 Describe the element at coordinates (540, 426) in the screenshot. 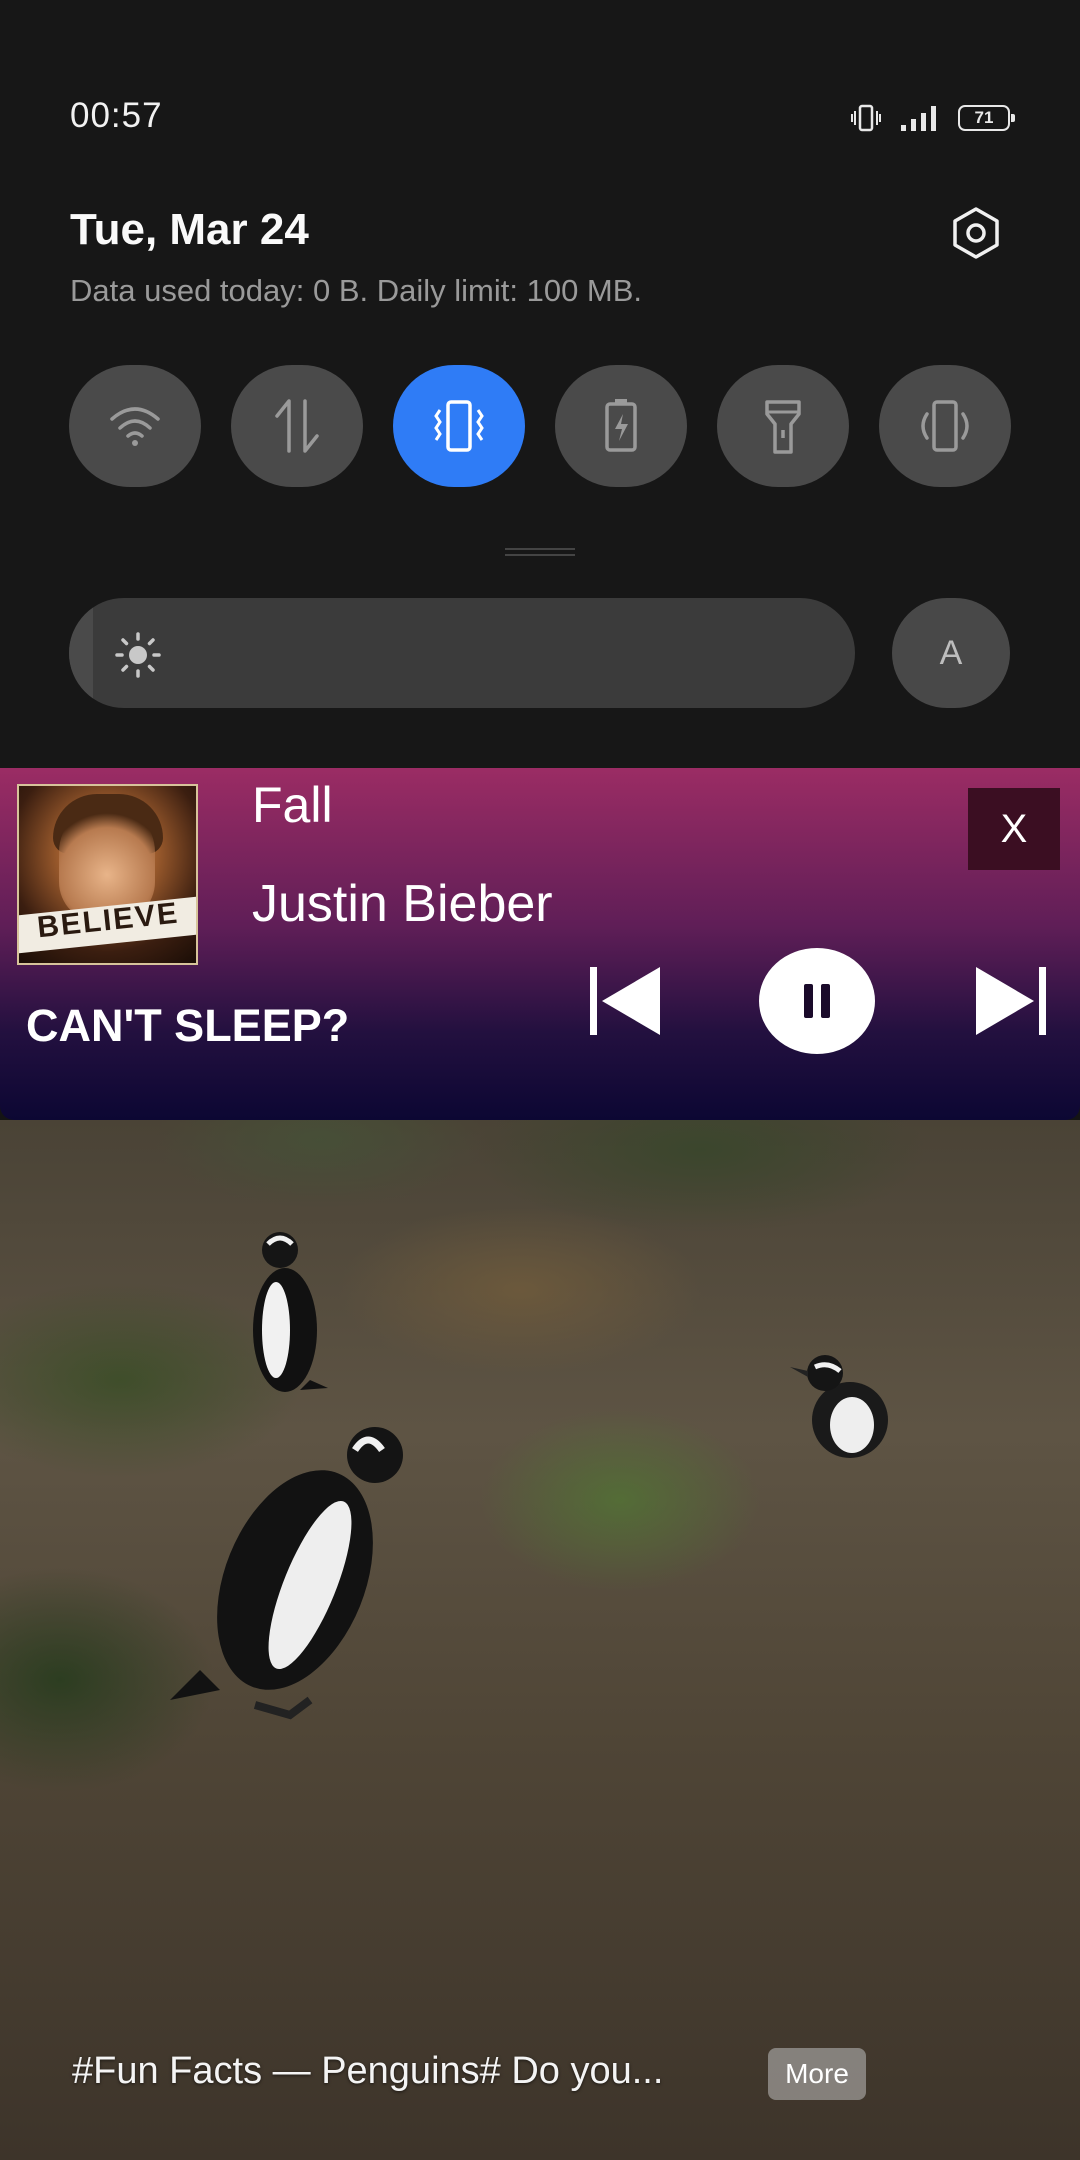

I see `quick-settings-tiles` at that location.